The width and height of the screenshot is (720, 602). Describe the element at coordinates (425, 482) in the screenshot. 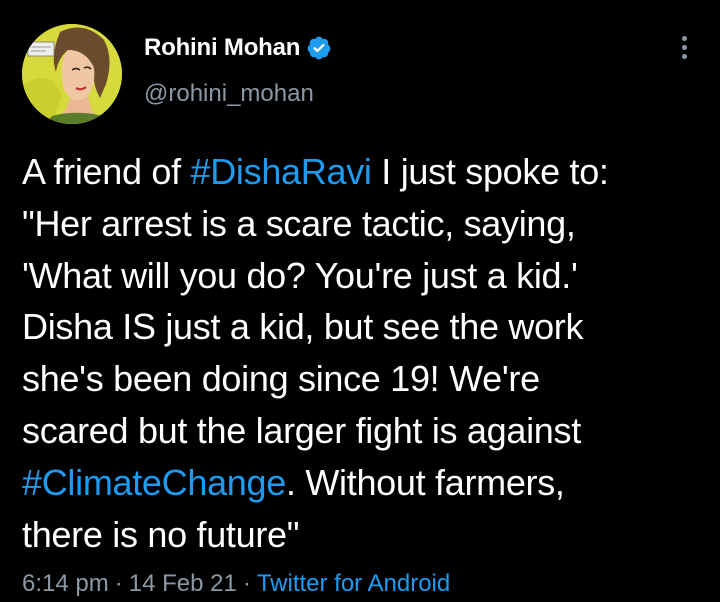

I see `tweet-text-segment: . Without farmers,` at that location.